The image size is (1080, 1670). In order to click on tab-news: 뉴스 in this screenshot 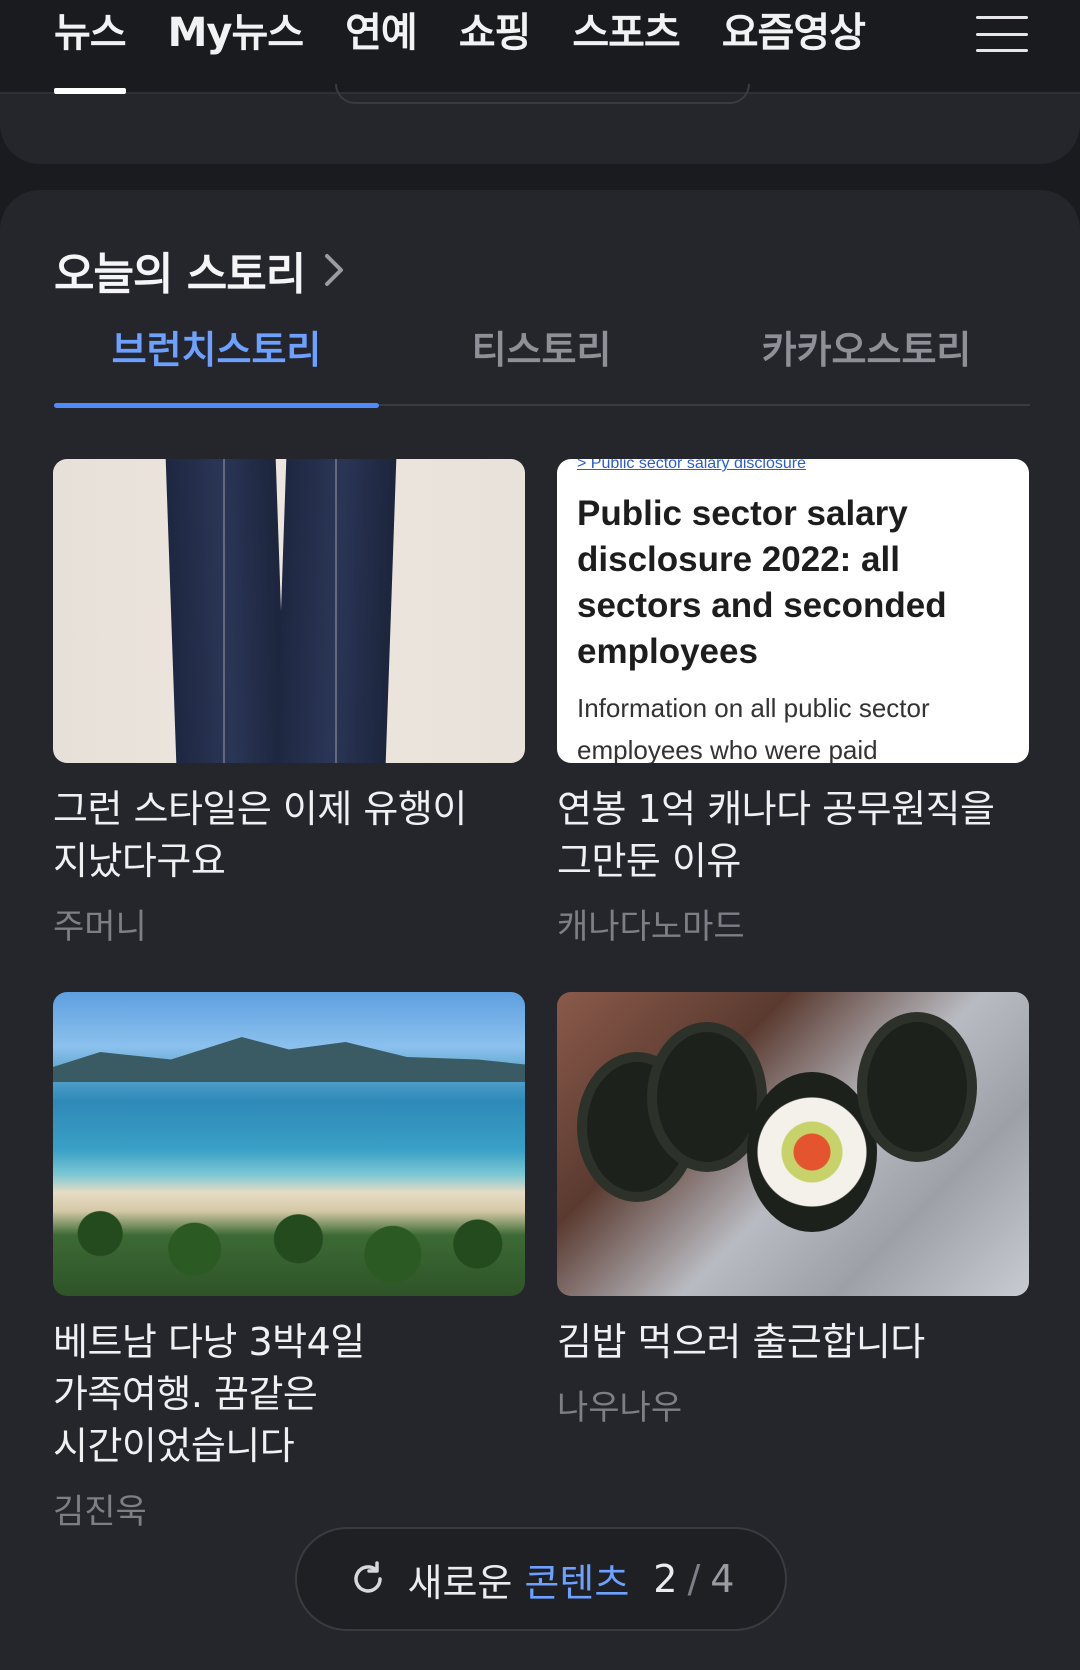, I will do `click(90, 51)`.